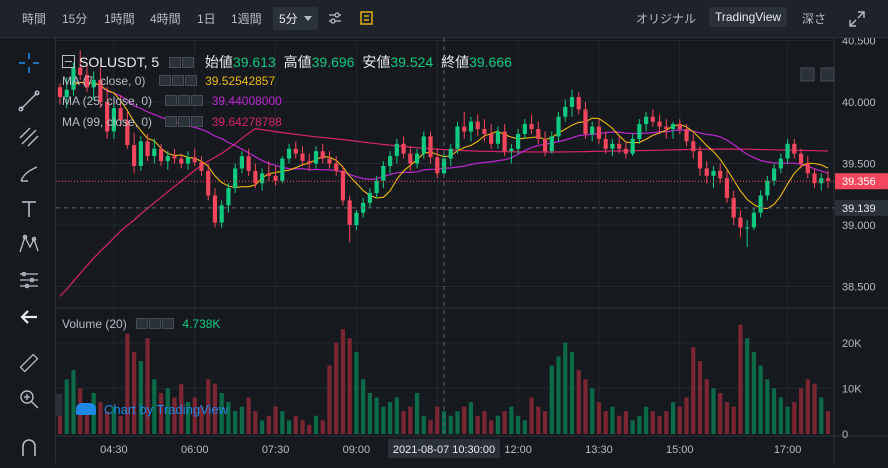 The width and height of the screenshot is (888, 468). I want to click on trend-line-icon, so click(29, 101).